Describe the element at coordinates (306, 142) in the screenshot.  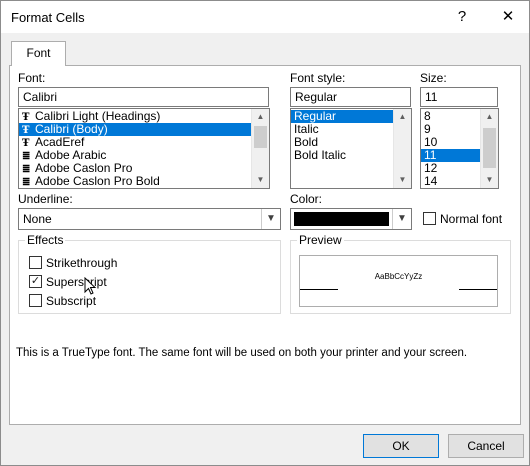
I see `list-item-label: Bold` at that location.